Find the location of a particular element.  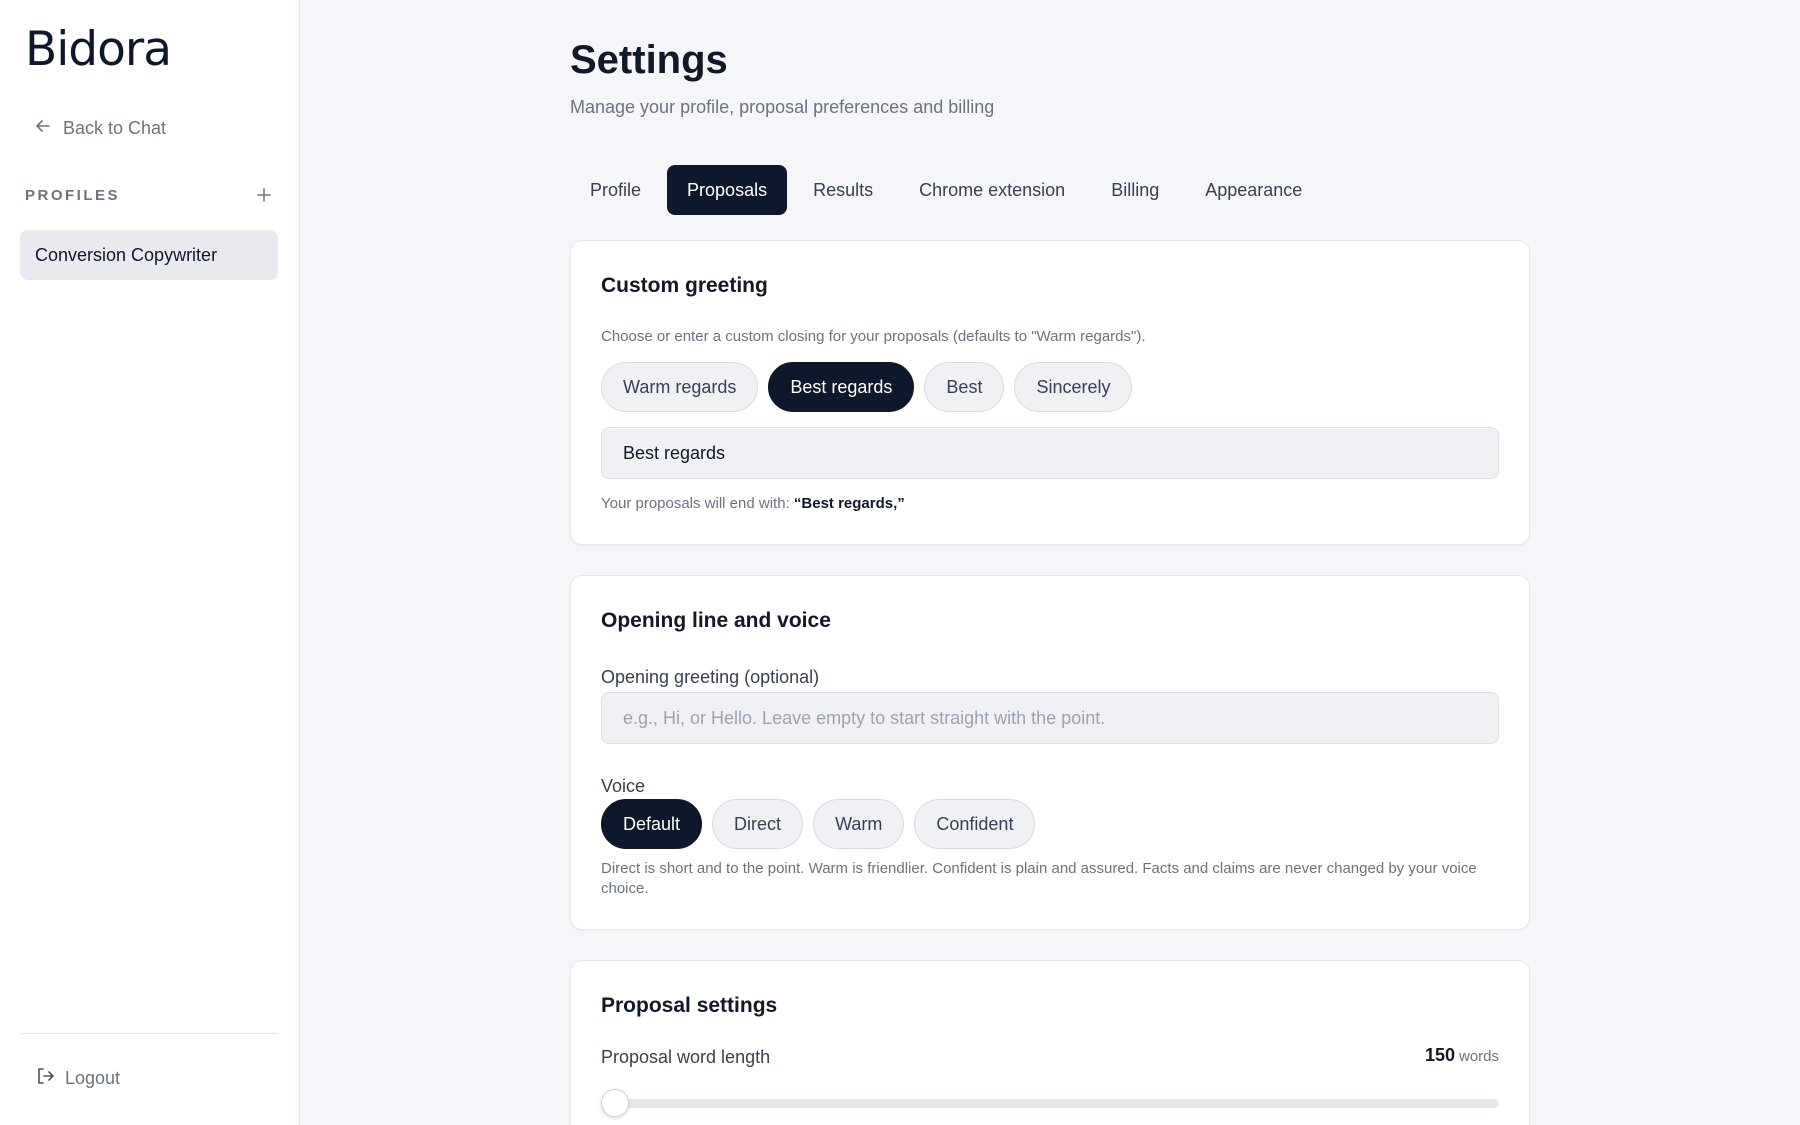

profile-item-conversion-copywriter: Conversion Copywriter is located at coordinates (149, 255).